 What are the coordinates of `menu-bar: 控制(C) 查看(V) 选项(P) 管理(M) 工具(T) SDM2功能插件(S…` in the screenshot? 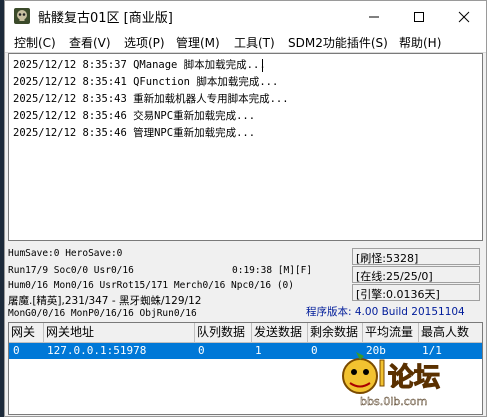 It's located at (245, 42).